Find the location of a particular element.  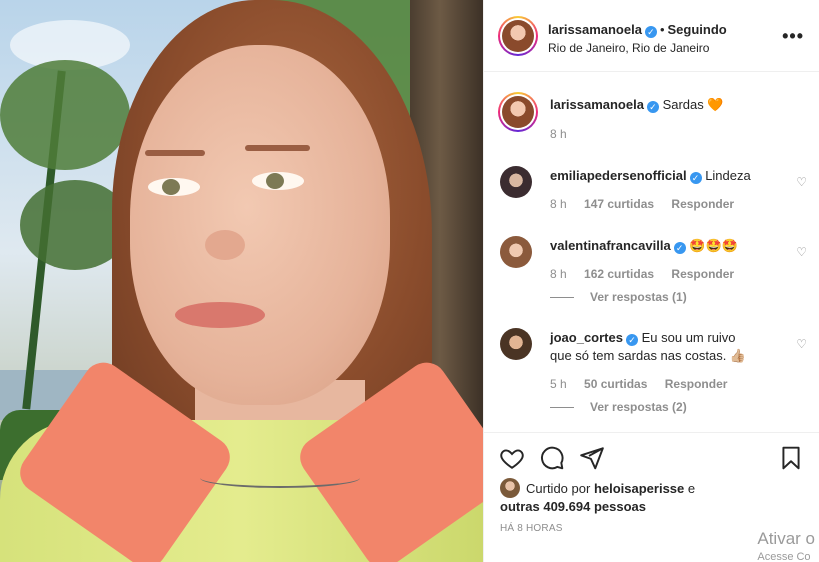

comment-icon is located at coordinates (552, 458).